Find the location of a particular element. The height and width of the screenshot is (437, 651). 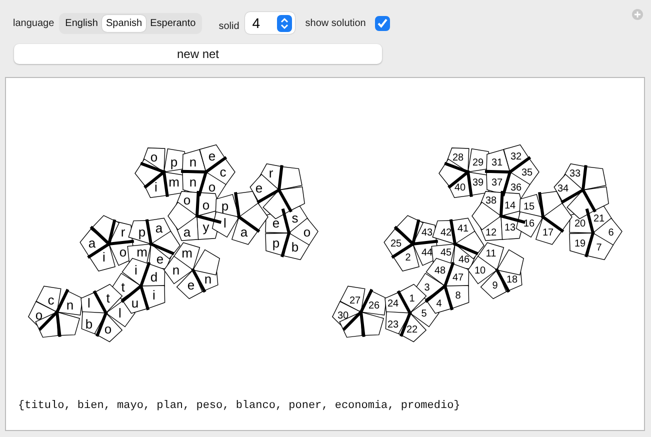

new-net-button: new net is located at coordinates (198, 54).